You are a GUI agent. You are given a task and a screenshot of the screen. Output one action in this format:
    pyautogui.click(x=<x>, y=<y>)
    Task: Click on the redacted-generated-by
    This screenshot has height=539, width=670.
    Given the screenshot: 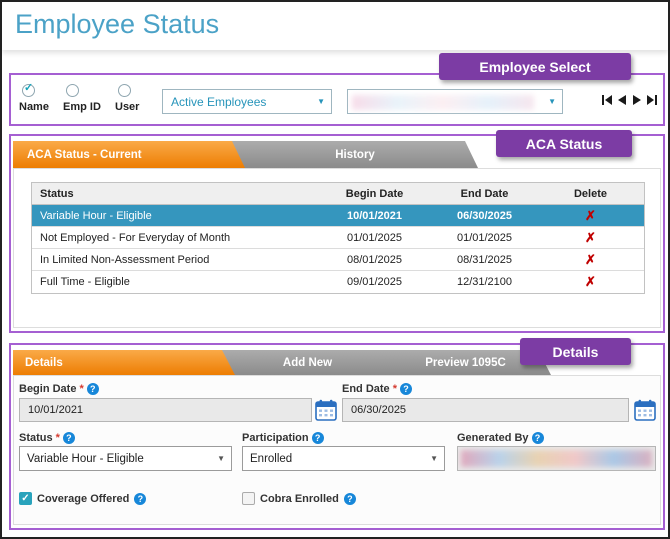 What is the action you would take?
    pyautogui.click(x=556, y=458)
    